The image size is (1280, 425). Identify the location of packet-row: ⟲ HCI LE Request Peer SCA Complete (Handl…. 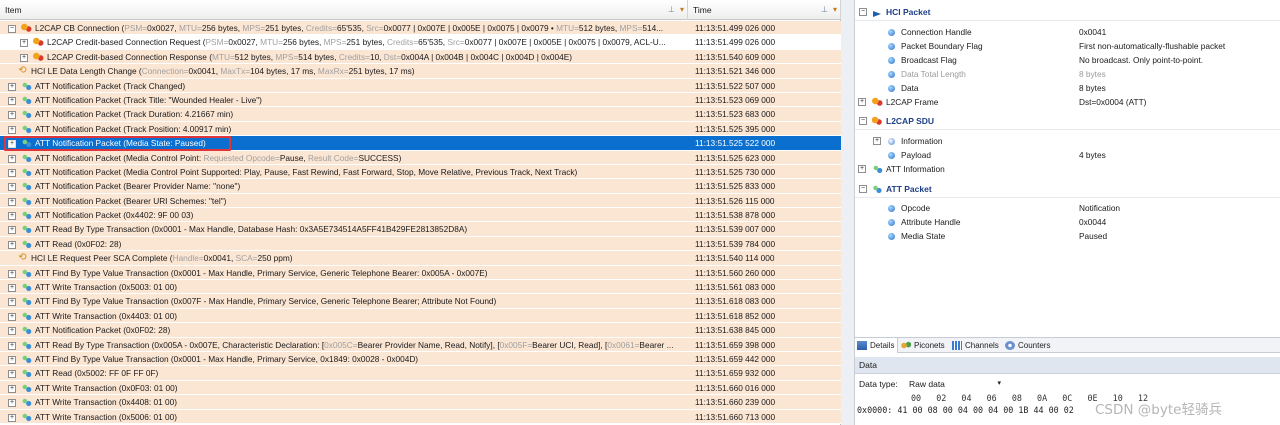
(420, 258).